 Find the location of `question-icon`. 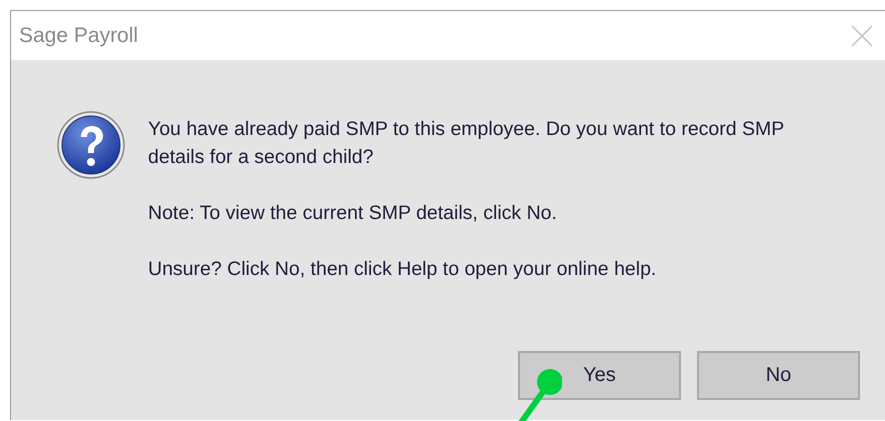

question-icon is located at coordinates (91, 145).